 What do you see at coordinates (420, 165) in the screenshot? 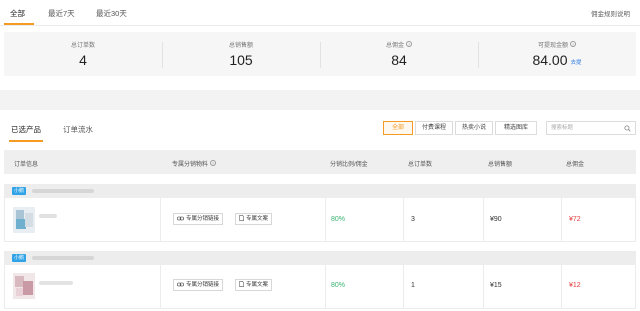
I see `column-total-orders: 总订单数` at bounding box center [420, 165].